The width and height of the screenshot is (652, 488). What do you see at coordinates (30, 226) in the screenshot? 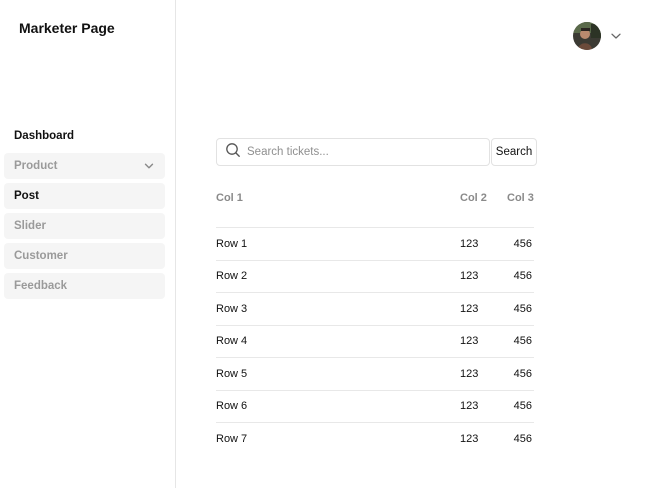
I see `sidebar-item-label: Slider` at bounding box center [30, 226].